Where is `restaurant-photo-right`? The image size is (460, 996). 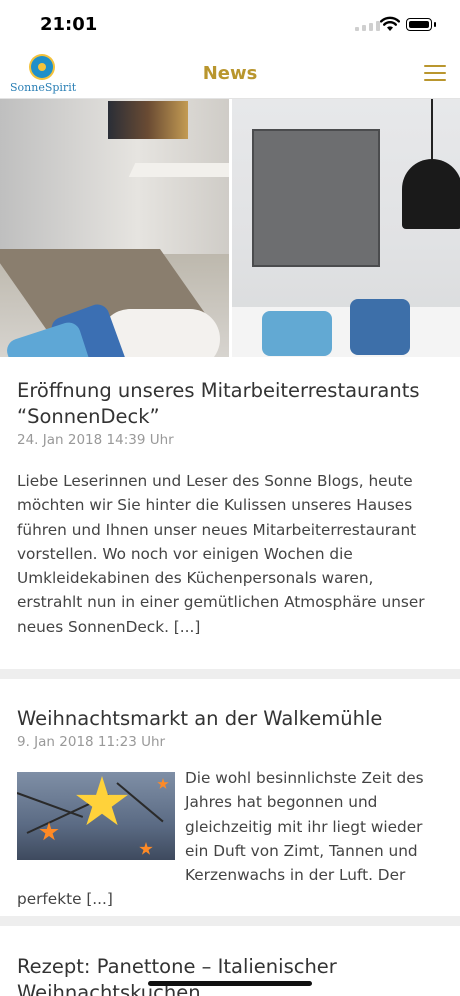
restaurant-photo-right is located at coordinates (345, 228).